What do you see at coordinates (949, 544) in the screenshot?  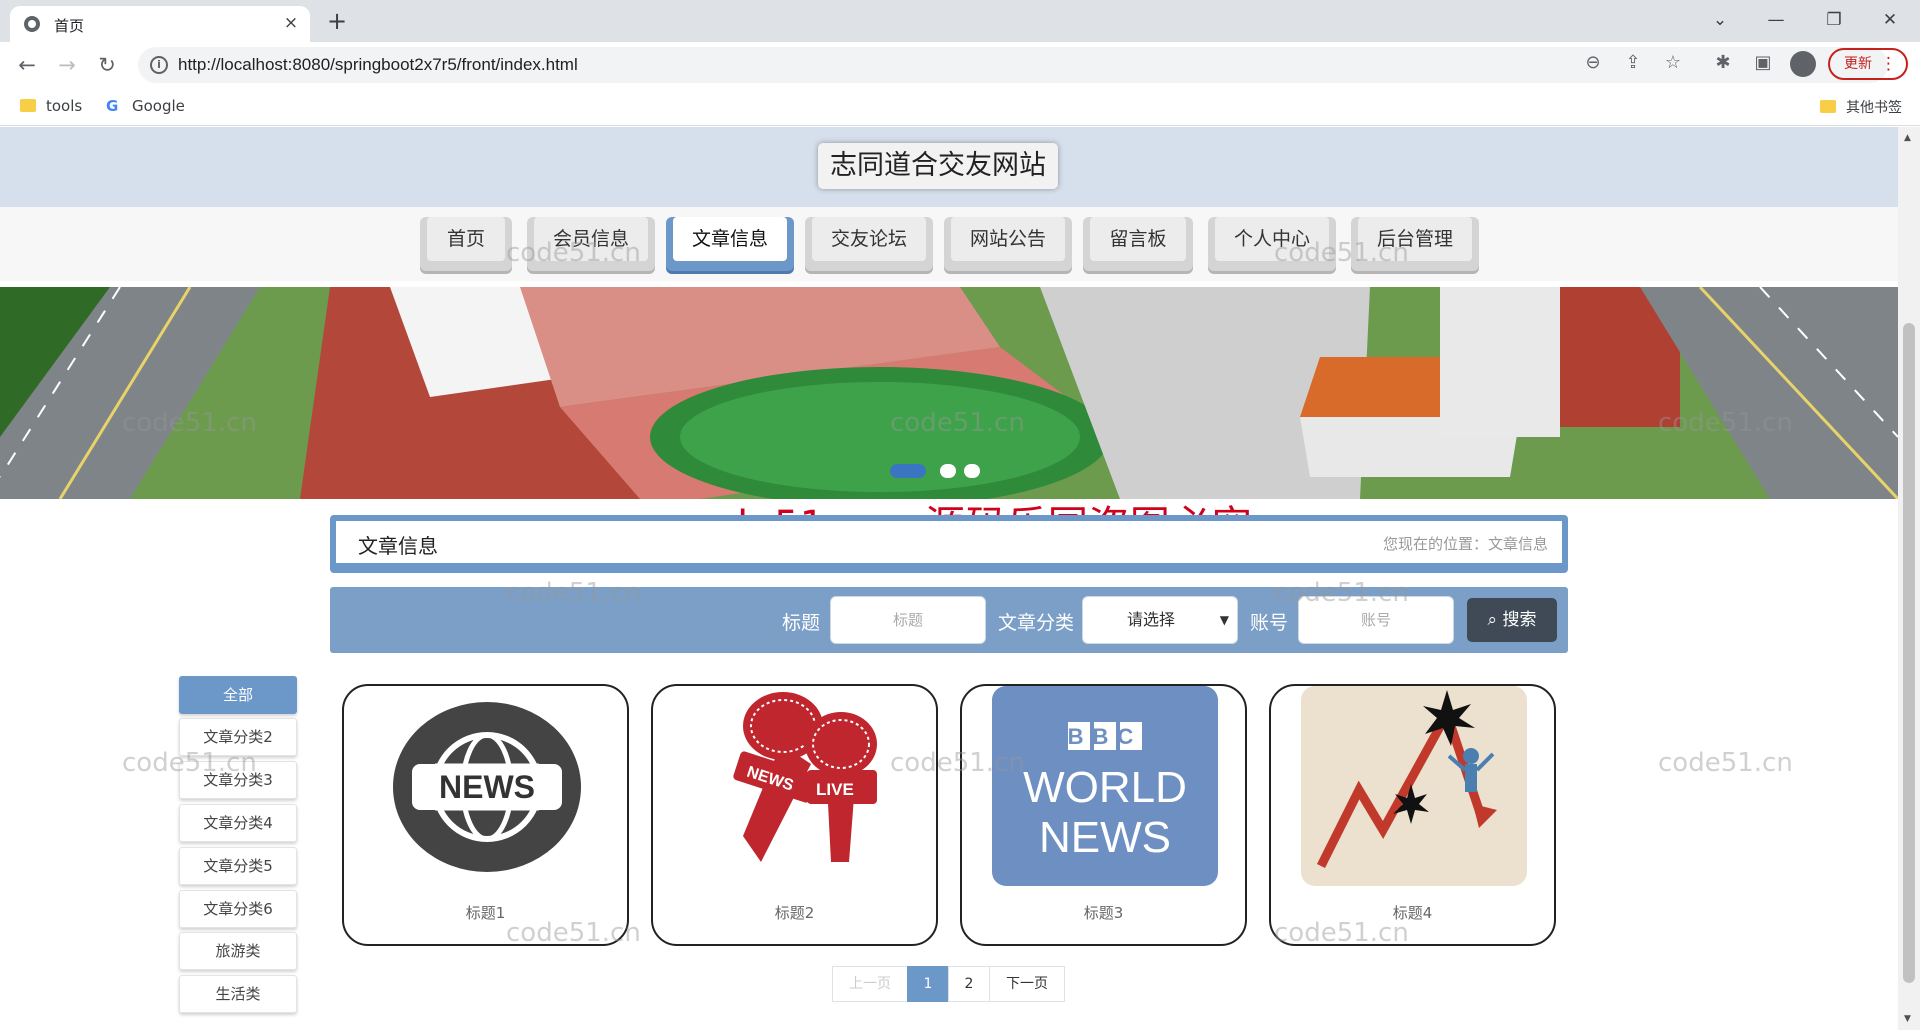 I see `section-header: 文章信息 您现在的位置：文章信息` at bounding box center [949, 544].